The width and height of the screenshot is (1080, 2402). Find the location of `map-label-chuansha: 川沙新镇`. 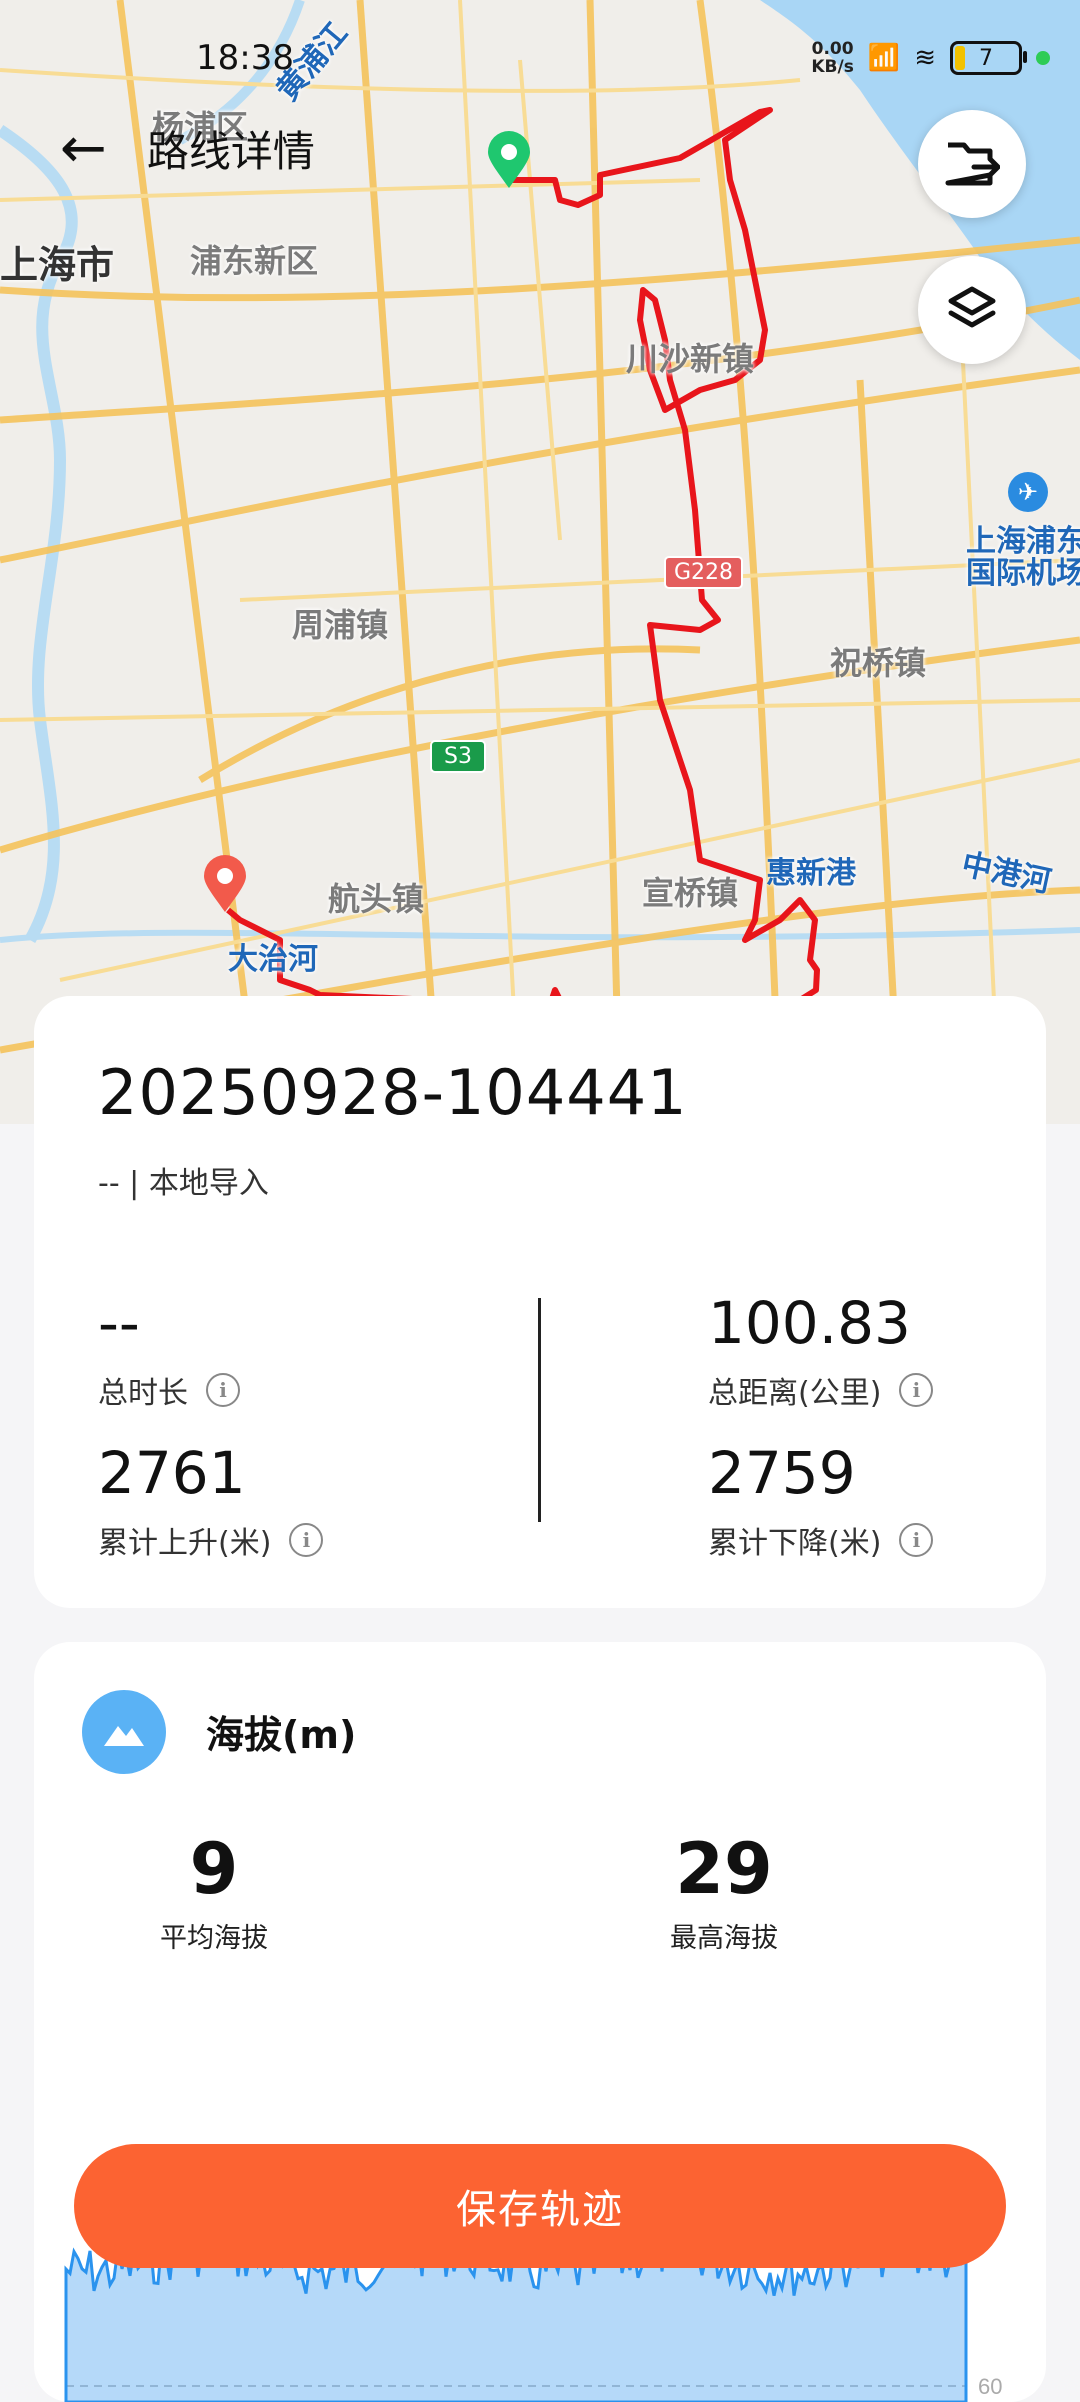

map-label-chuansha: 川沙新镇 is located at coordinates (690, 359).